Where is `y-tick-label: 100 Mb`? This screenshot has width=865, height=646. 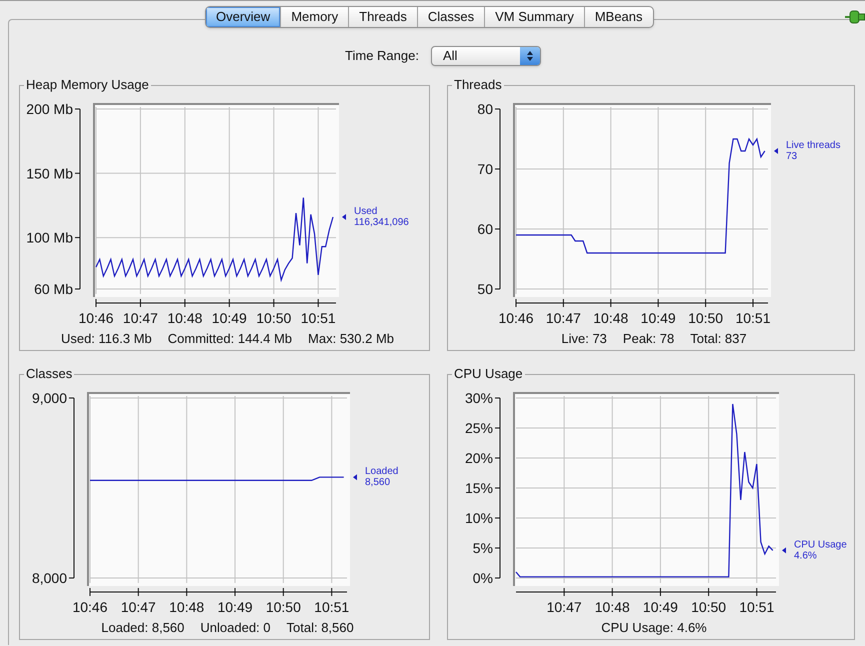
y-tick-label: 100 Mb is located at coordinates (49, 238).